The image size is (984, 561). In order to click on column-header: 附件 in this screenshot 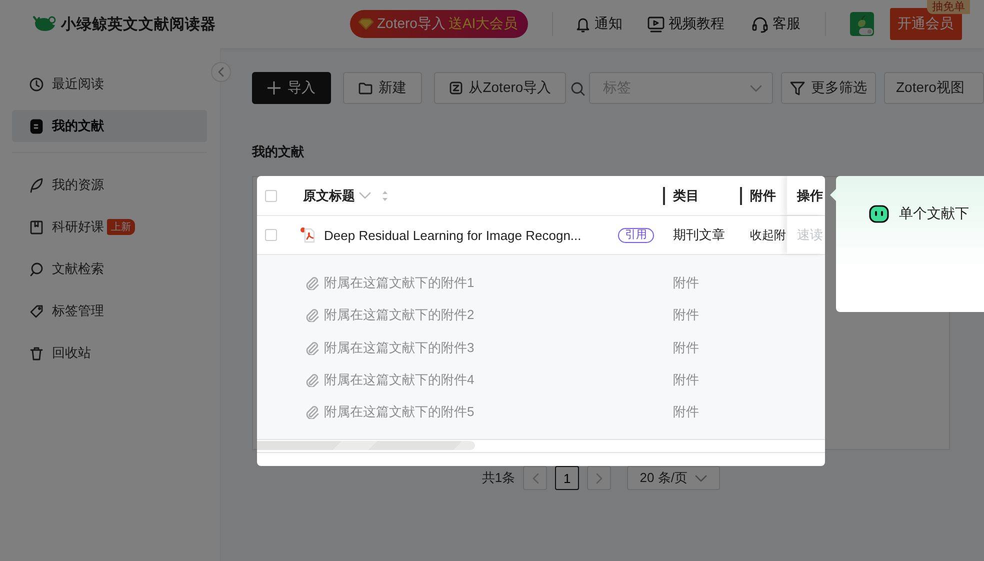, I will do `click(763, 195)`.